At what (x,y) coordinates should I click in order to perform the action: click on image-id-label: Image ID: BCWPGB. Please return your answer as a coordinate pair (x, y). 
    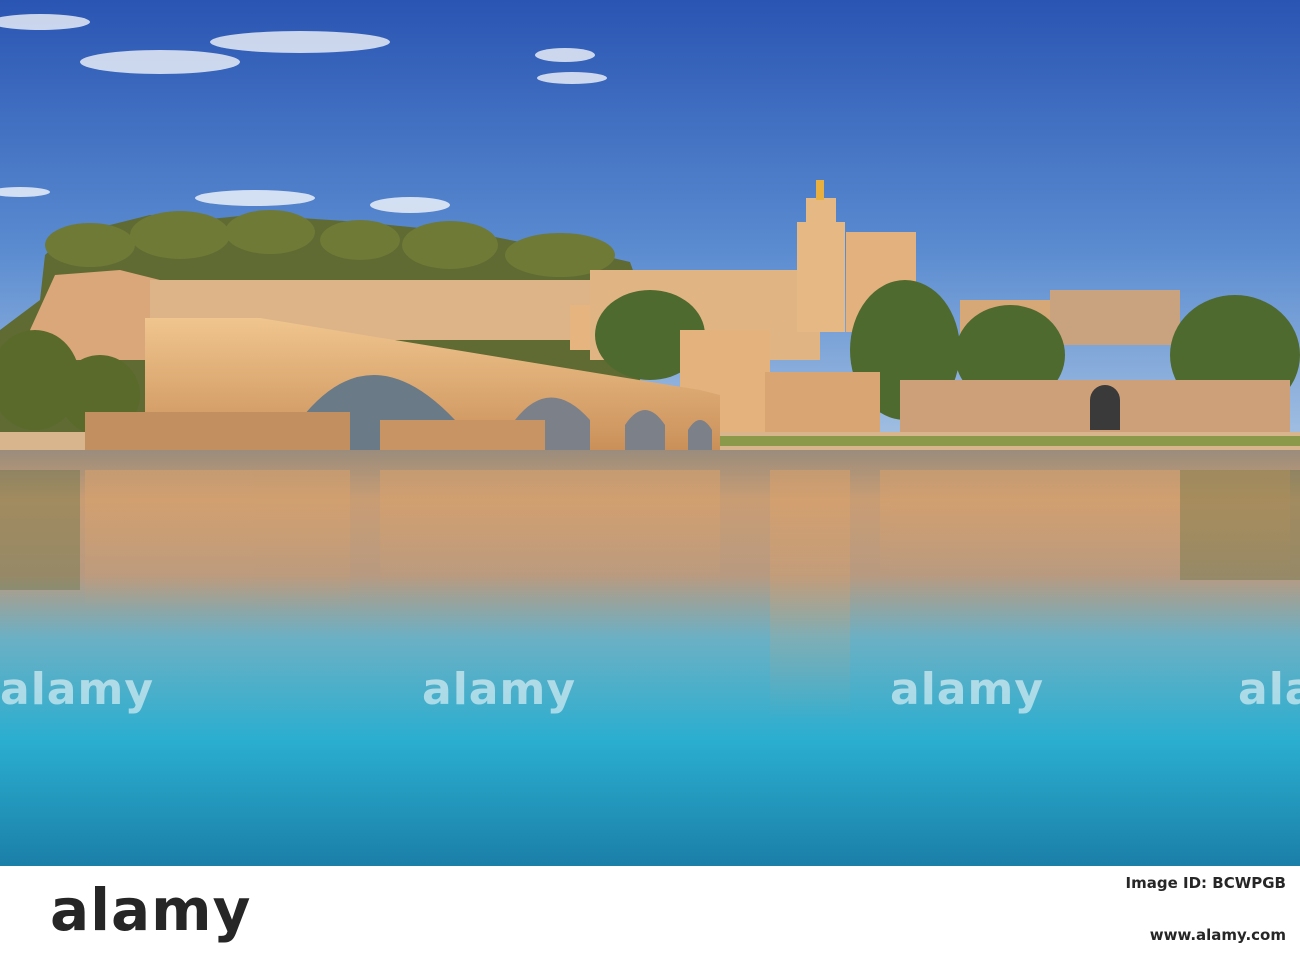
    Looking at the image, I should click on (1205, 883).